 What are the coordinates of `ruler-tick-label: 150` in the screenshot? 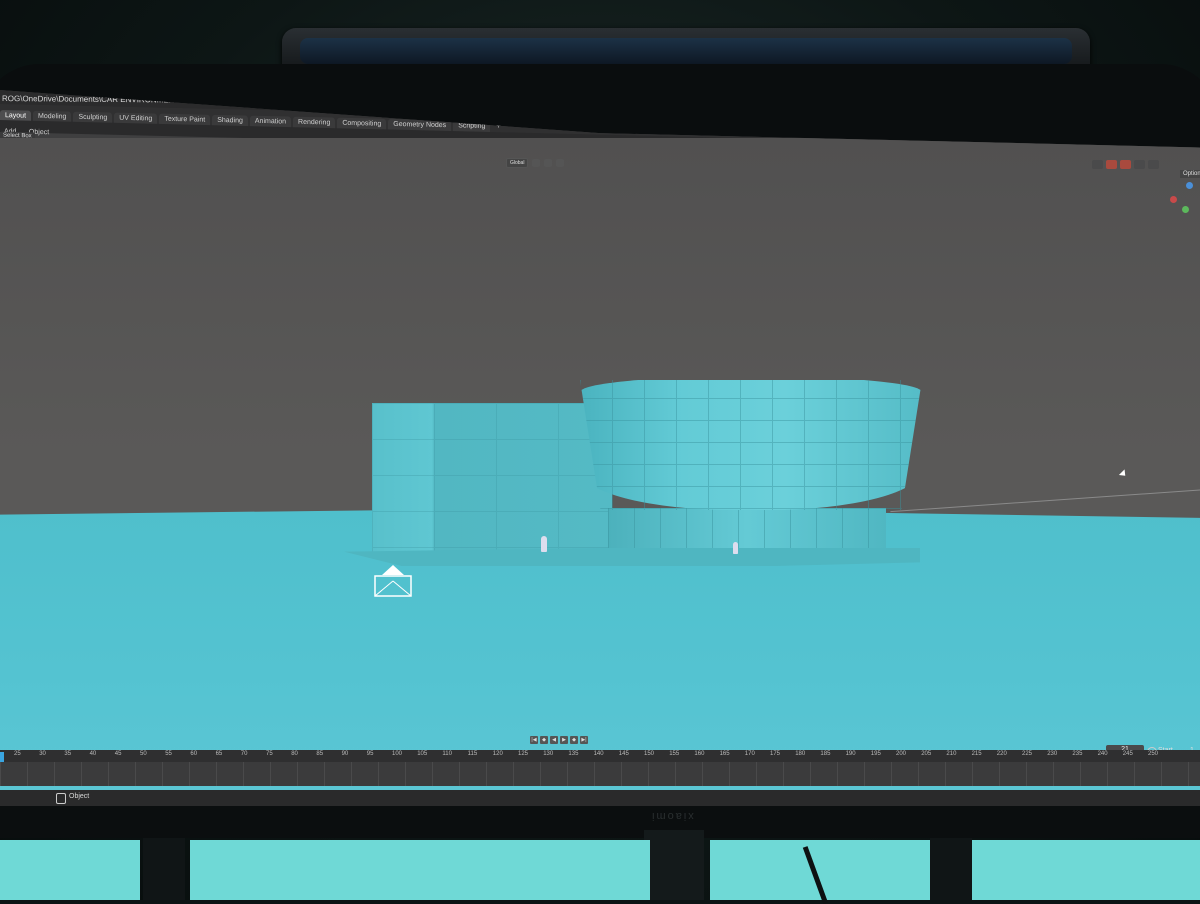 It's located at (649, 754).